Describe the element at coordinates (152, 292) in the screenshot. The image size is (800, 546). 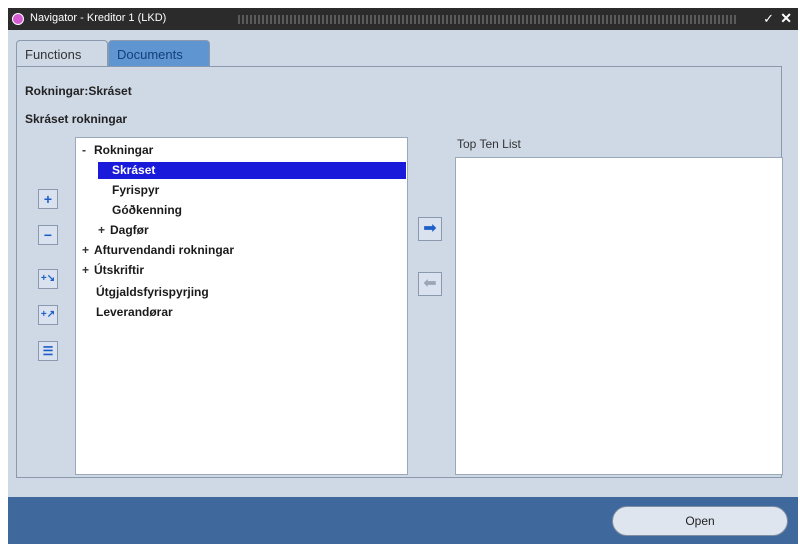
I see `tree-node: Útgjaldsfyrispyrjing` at that location.